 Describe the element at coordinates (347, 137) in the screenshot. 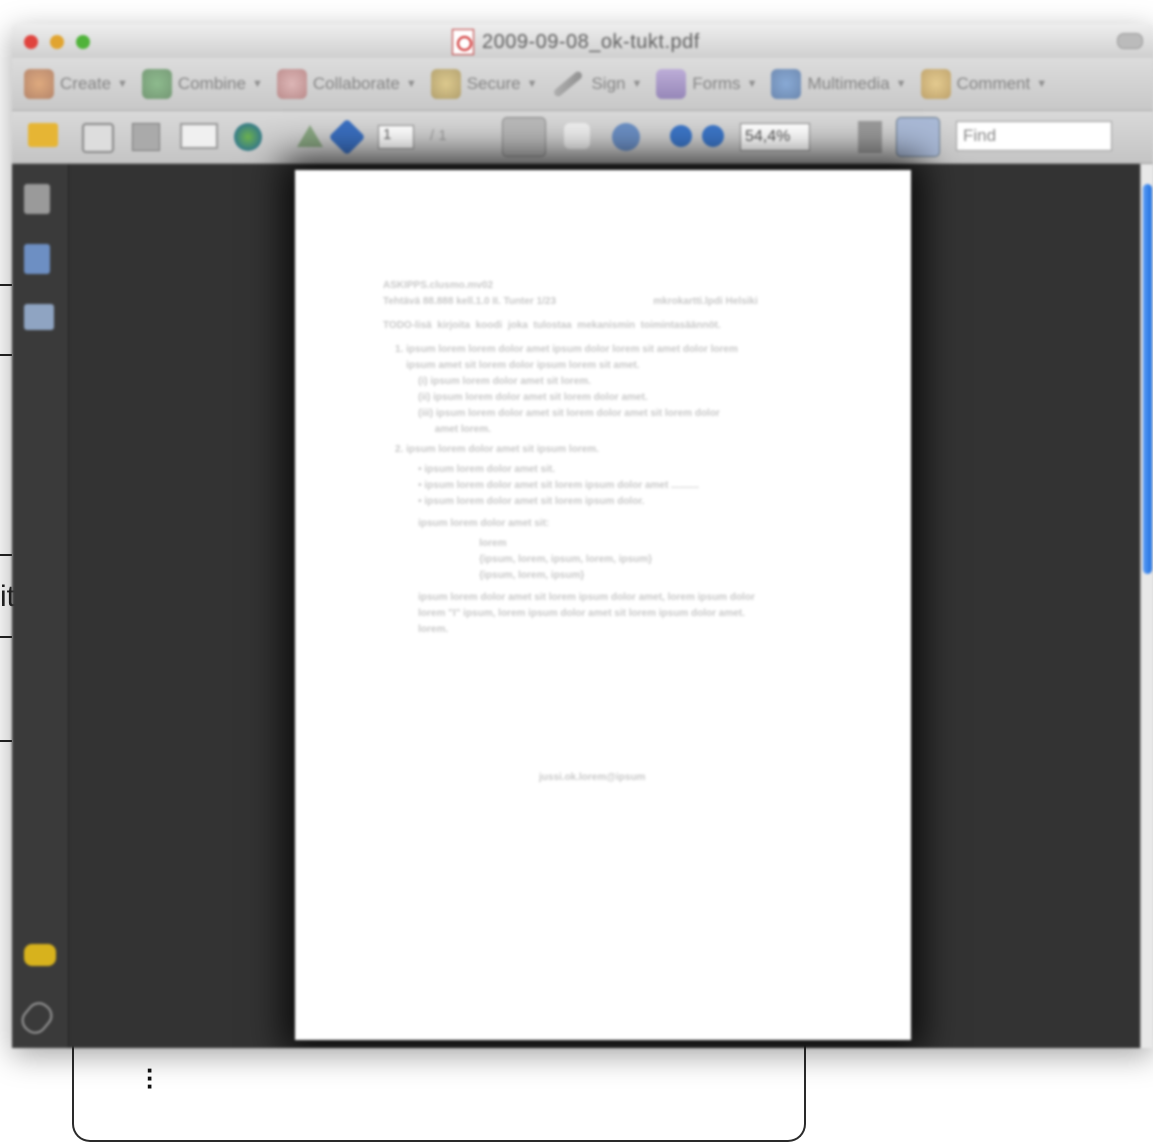

I see `next-page-icon` at that location.